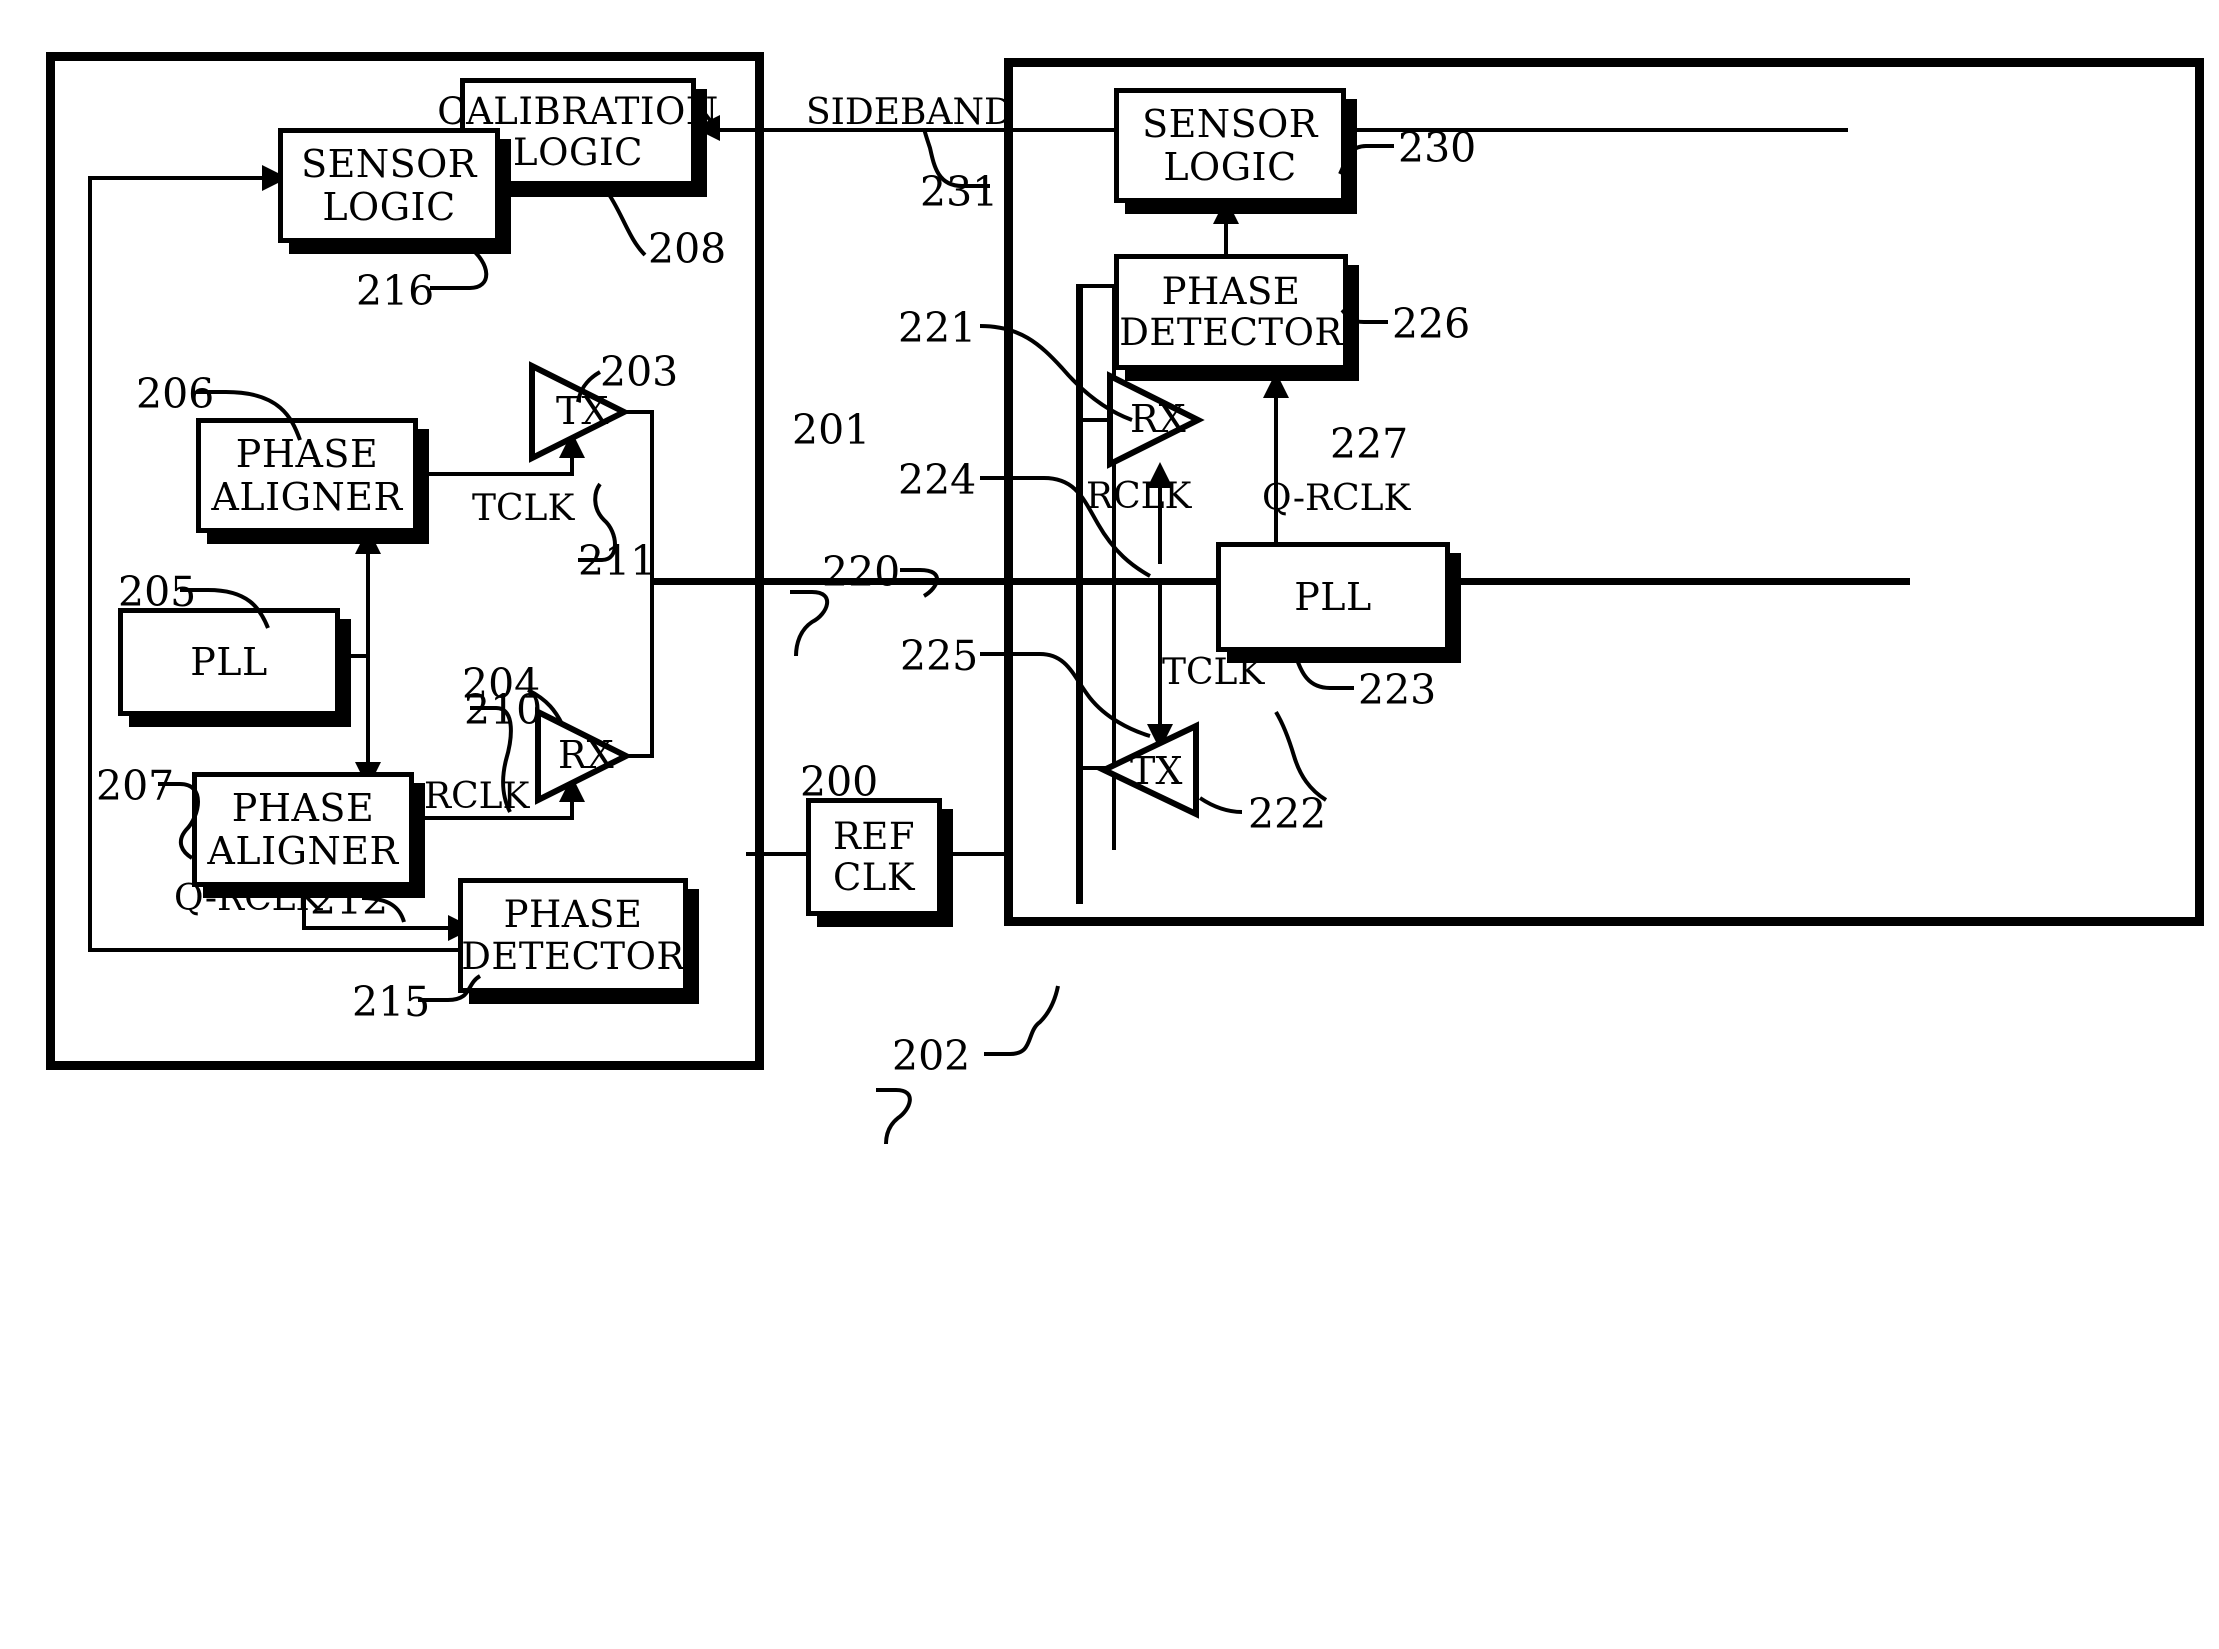  Describe the element at coordinates (135, 786) in the screenshot. I see `ref-207: 207` at that location.